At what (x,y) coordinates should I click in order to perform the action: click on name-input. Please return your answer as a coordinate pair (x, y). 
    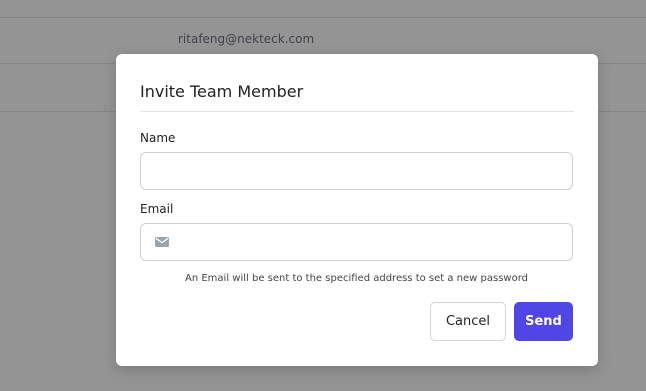
    Looking at the image, I should click on (356, 171).